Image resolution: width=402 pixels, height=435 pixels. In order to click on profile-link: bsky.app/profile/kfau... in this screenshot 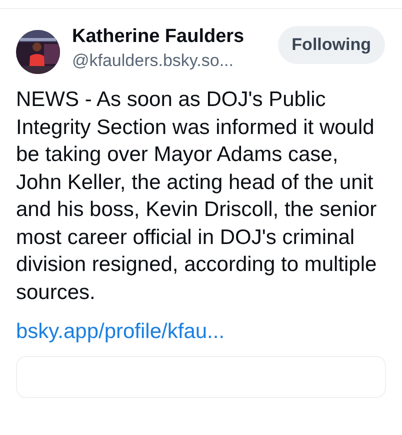, I will do `click(120, 332)`.